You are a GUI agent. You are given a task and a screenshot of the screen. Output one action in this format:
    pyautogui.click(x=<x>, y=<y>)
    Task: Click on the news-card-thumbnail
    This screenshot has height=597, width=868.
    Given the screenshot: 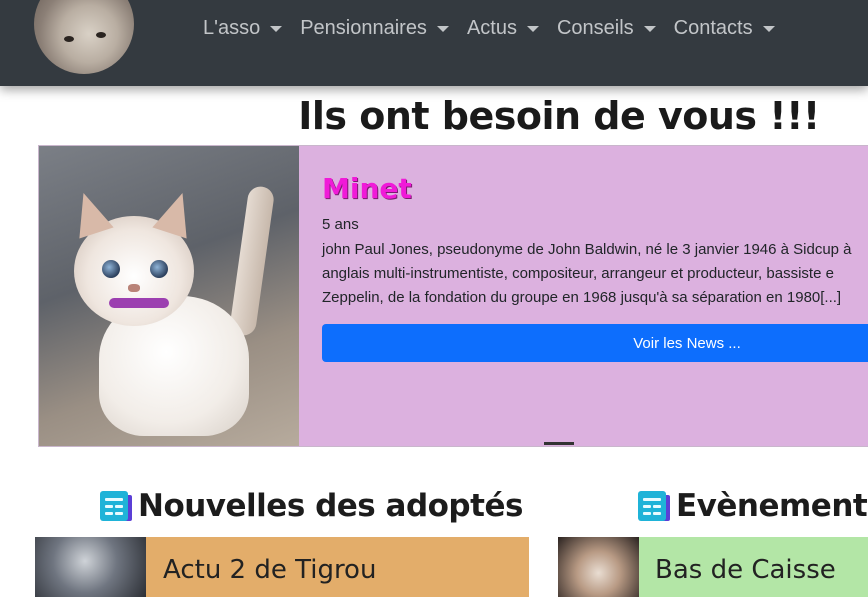 What is the action you would take?
    pyautogui.click(x=90, y=567)
    